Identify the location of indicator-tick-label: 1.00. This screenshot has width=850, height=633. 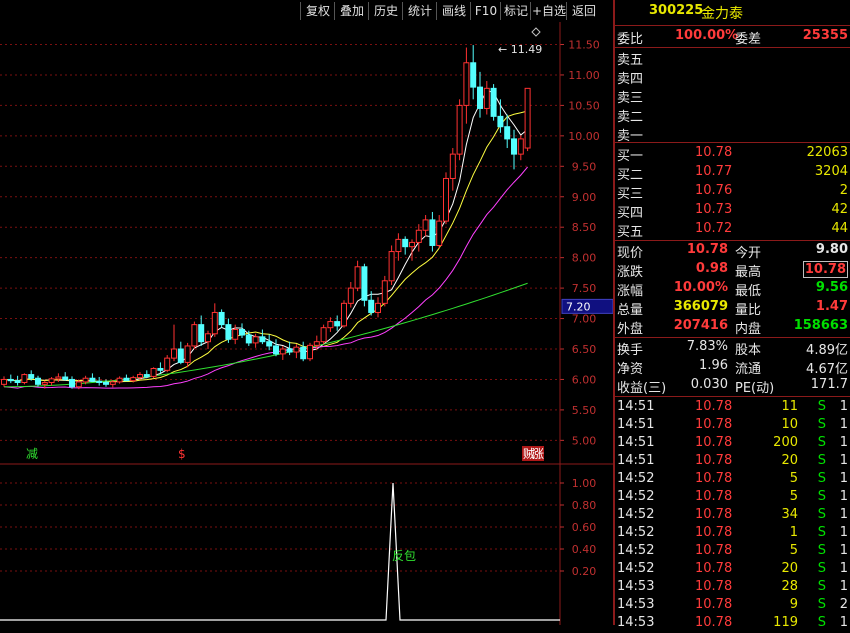
(584, 483).